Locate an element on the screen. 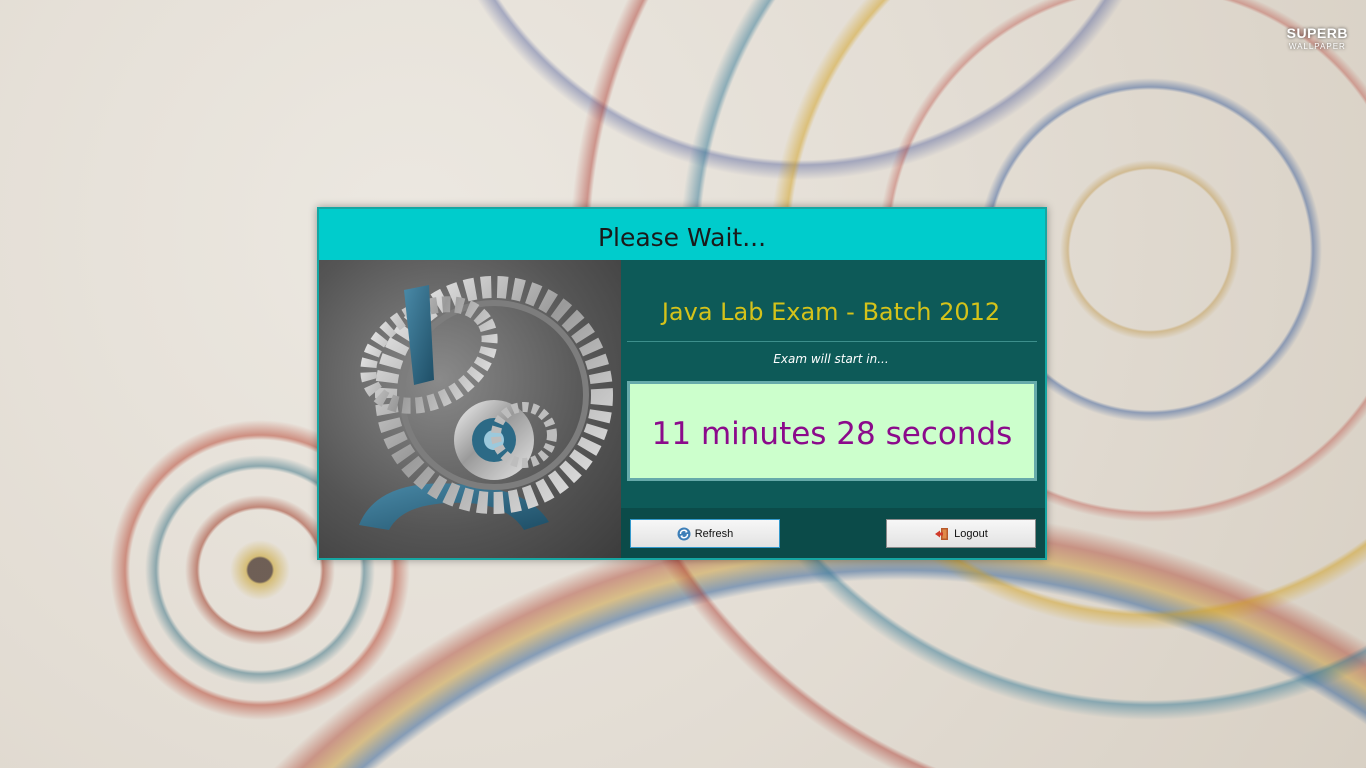 The width and height of the screenshot is (1366, 768). gears-icon is located at coordinates (486, 403).